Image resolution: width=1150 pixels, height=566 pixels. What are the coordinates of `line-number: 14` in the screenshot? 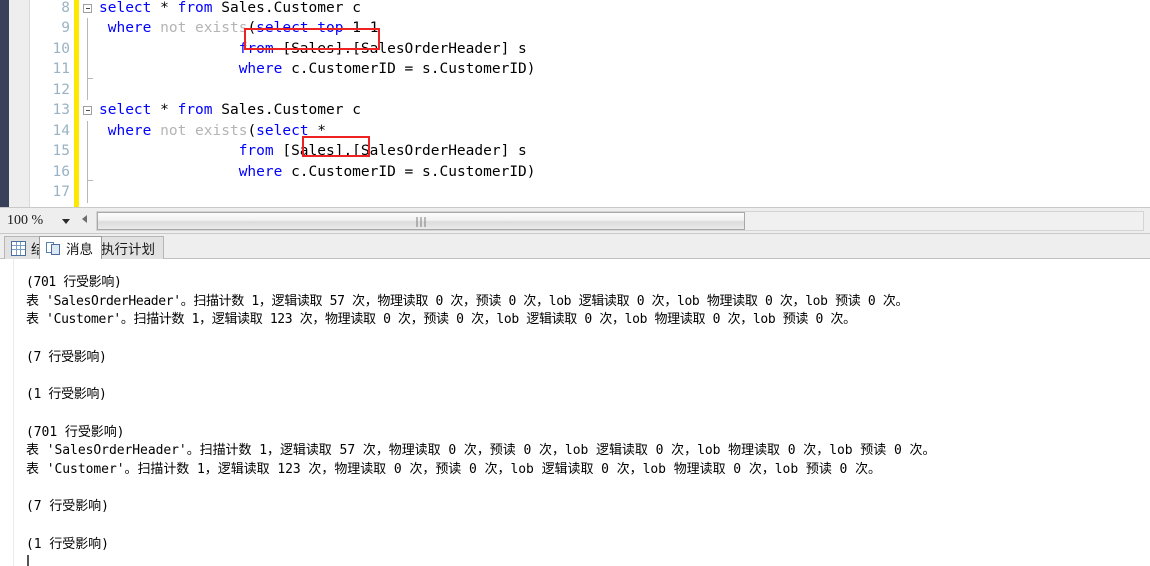 It's located at (61, 130).